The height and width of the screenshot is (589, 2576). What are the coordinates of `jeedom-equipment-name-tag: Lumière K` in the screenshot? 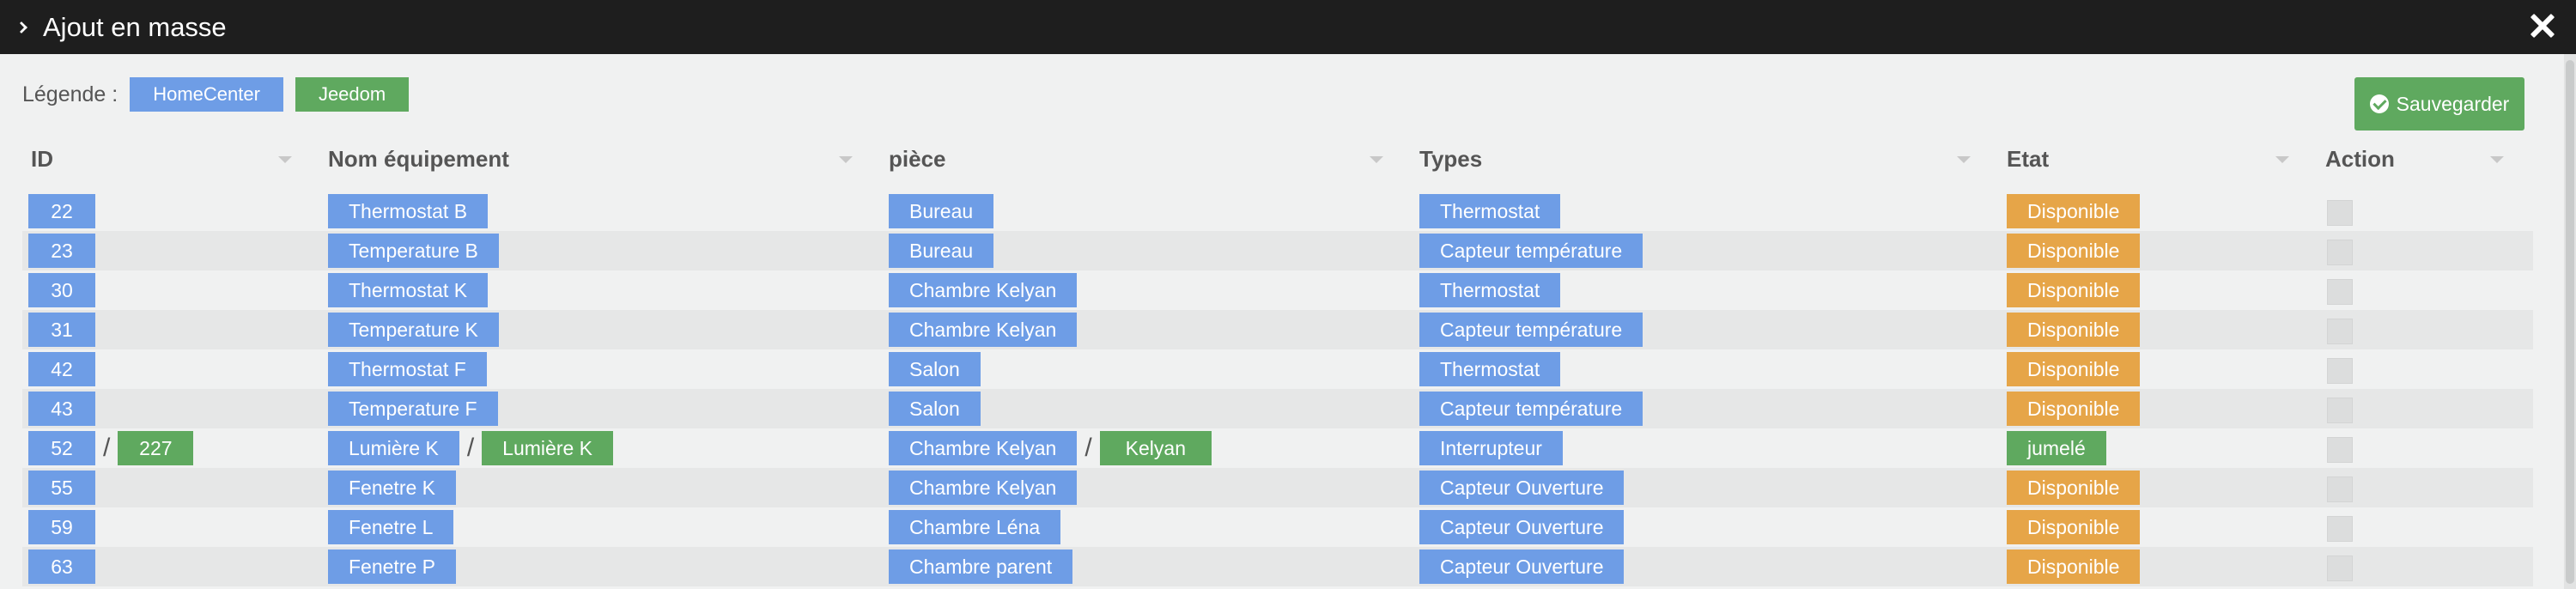 It's located at (547, 448).